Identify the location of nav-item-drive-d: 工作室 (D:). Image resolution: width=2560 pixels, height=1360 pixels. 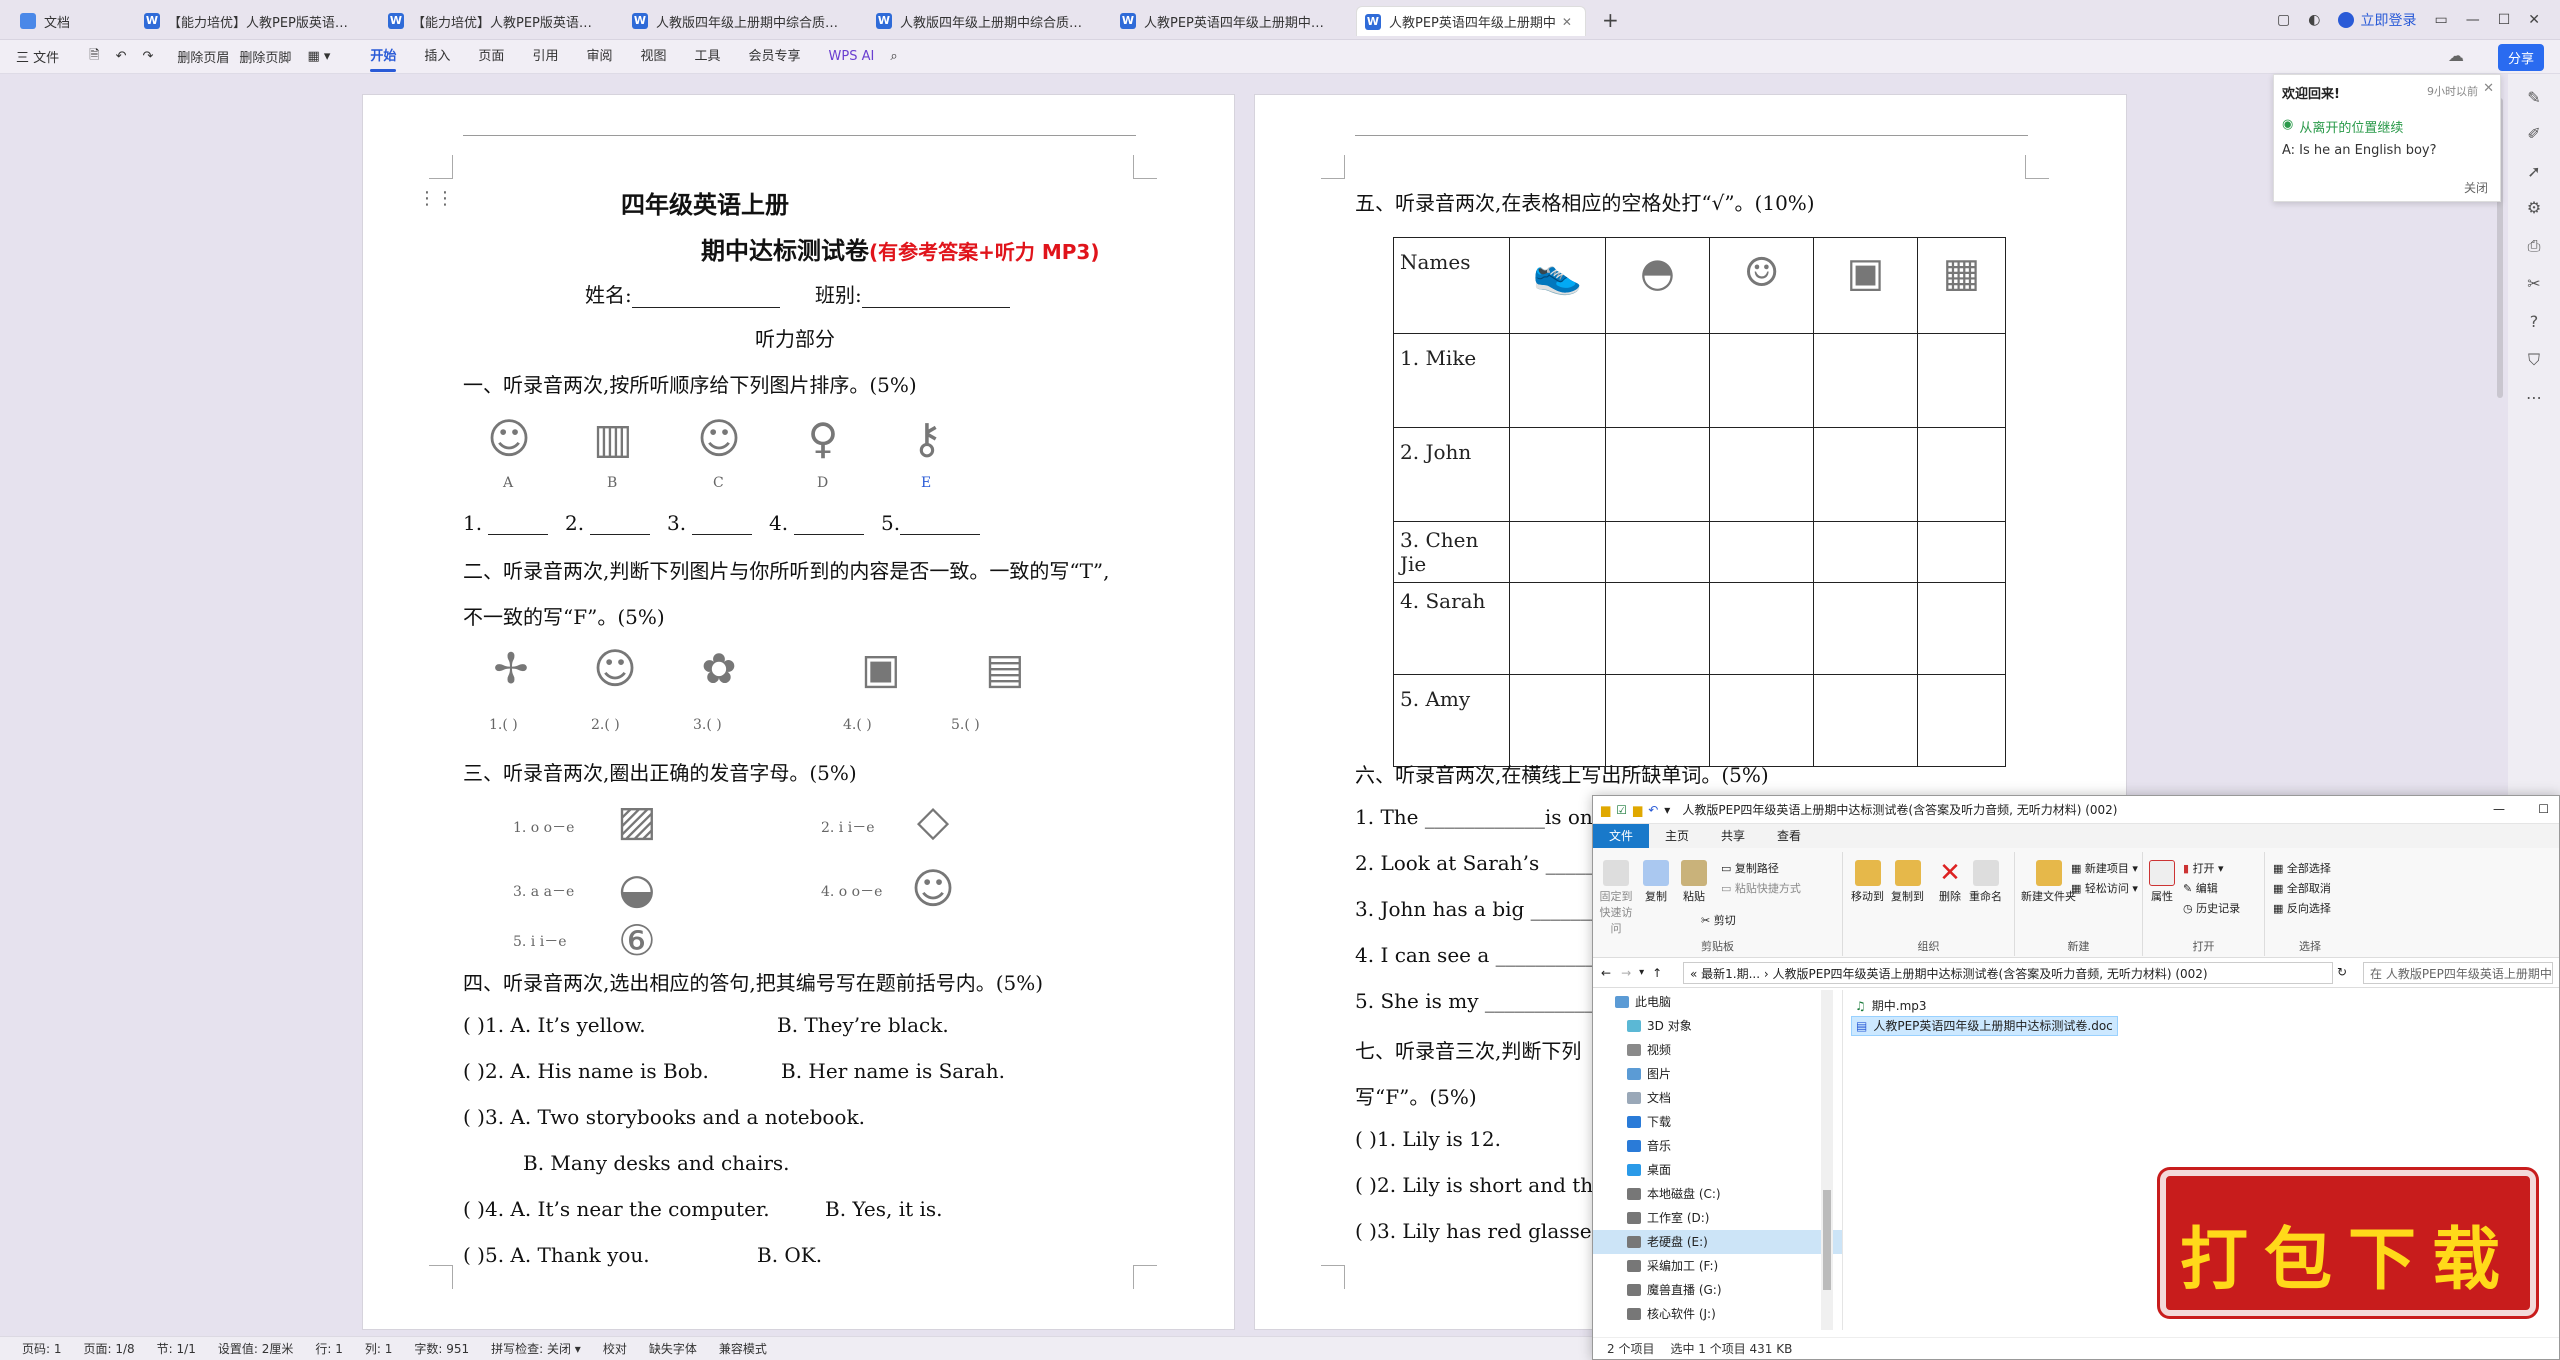
(1717, 1218).